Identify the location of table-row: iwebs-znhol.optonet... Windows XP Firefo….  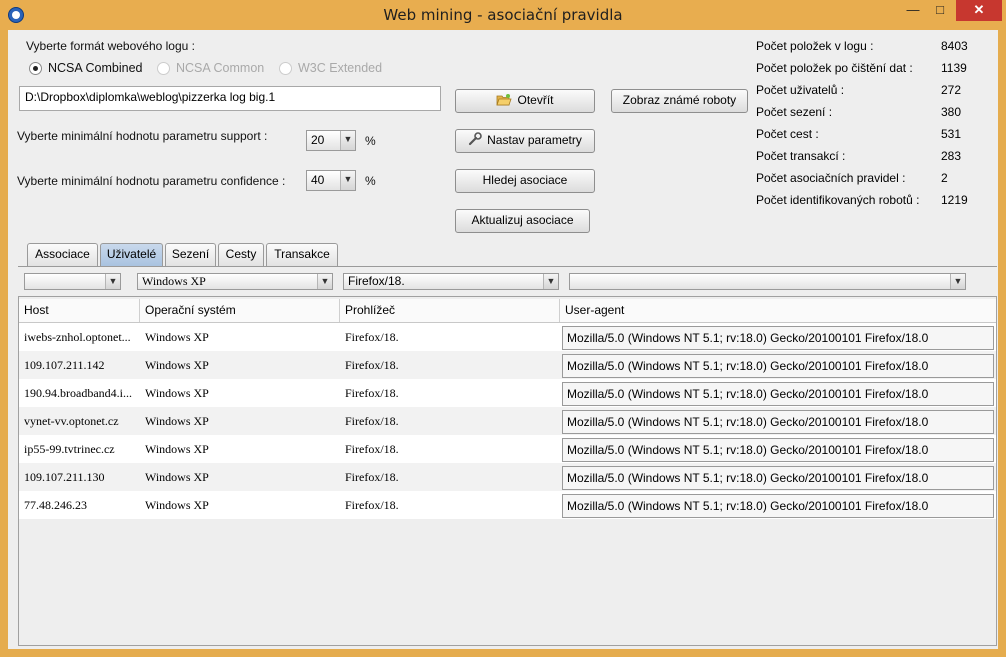
(507, 337).